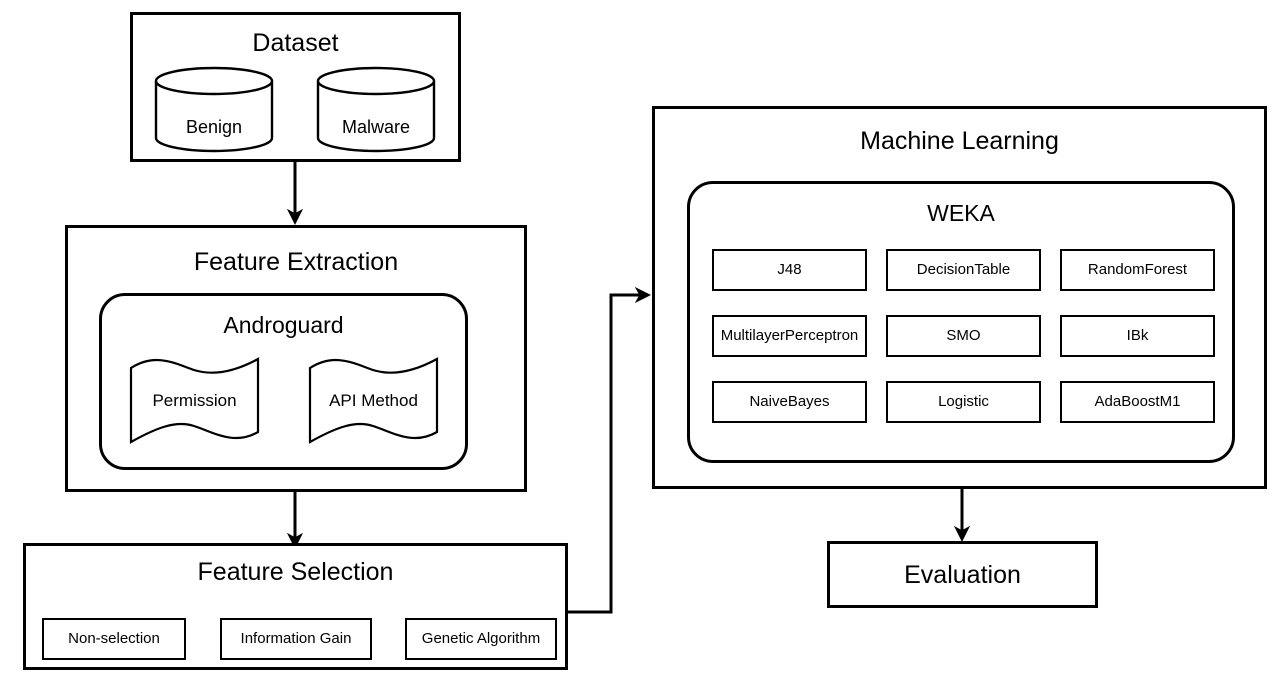  Describe the element at coordinates (295, 572) in the screenshot. I see `feature-selection-title: Feature Selection` at that location.